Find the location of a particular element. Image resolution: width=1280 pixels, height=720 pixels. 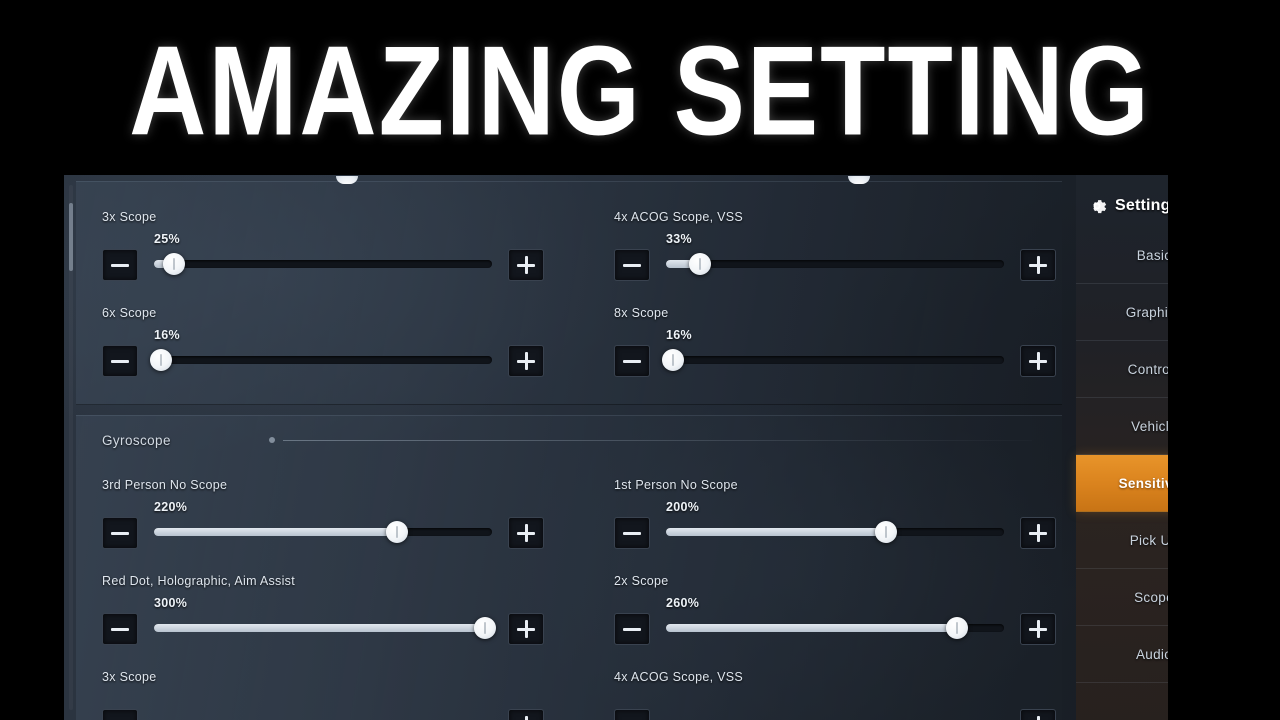

sensitivity-value: 300% is located at coordinates (171, 603).